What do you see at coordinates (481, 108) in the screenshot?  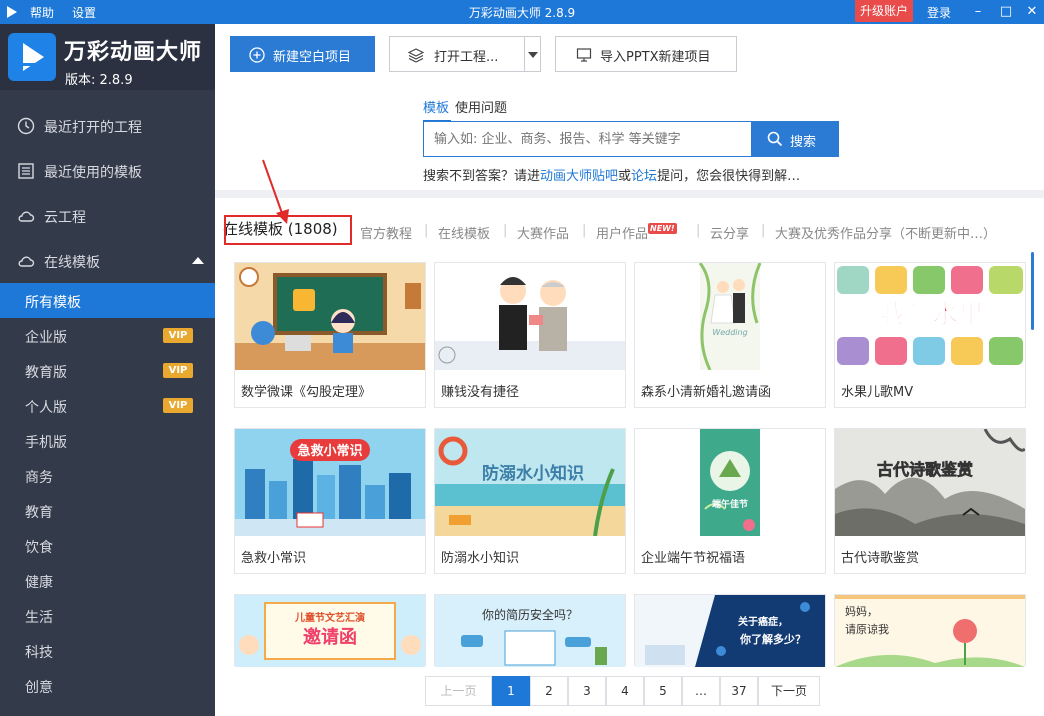 I see `tab-usage-questions: 使用问题` at bounding box center [481, 108].